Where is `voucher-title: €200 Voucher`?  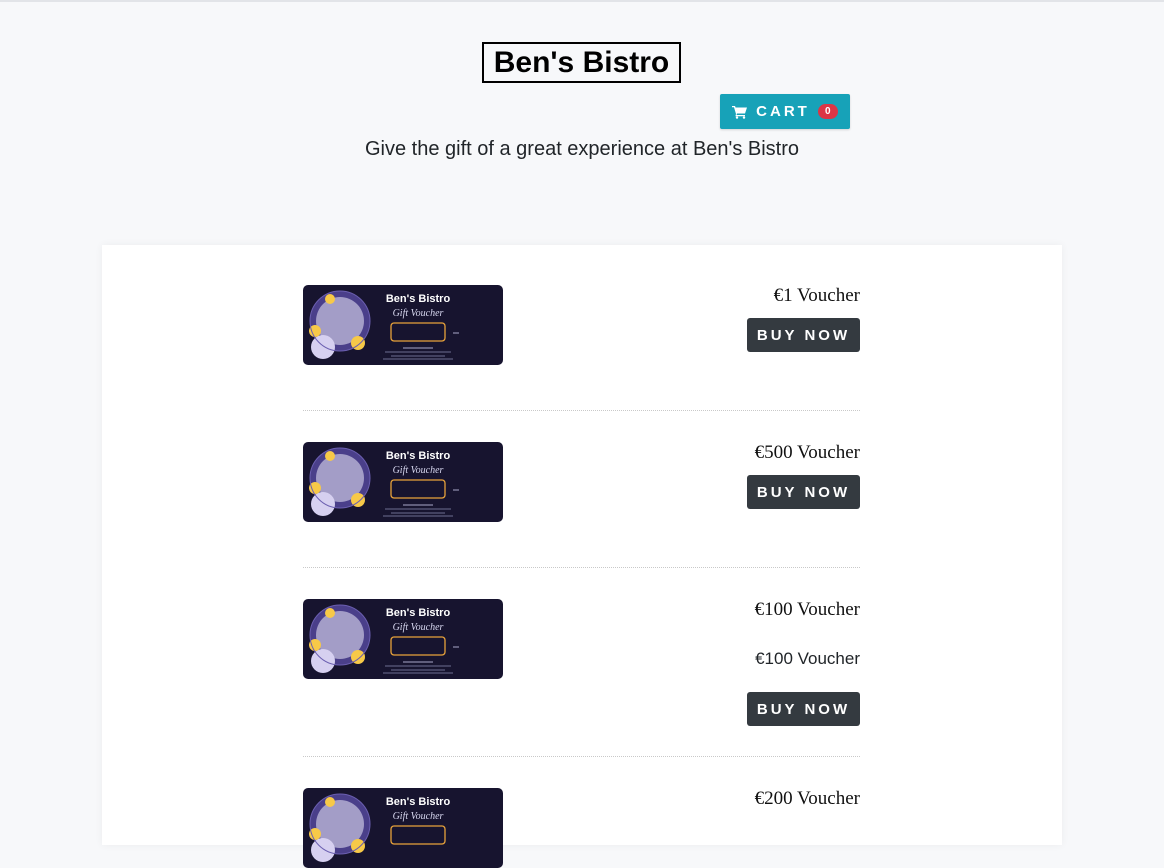 voucher-title: €200 Voucher is located at coordinates (807, 798).